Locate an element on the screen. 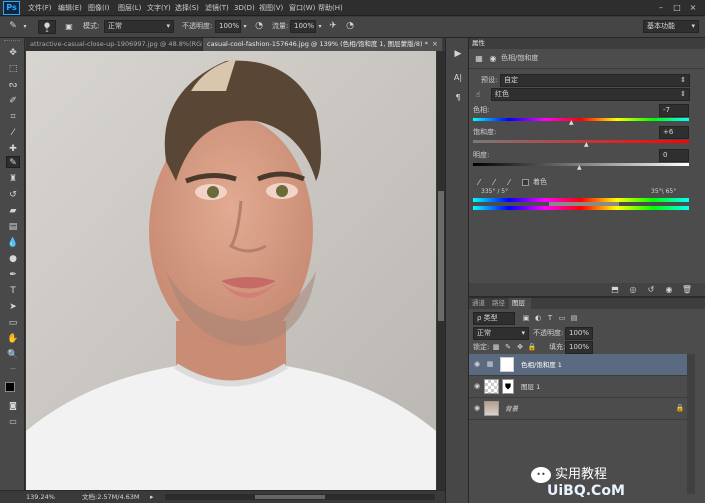 This screenshot has height=503, width=705. brush-panel-icon: ▣ is located at coordinates (69, 26).